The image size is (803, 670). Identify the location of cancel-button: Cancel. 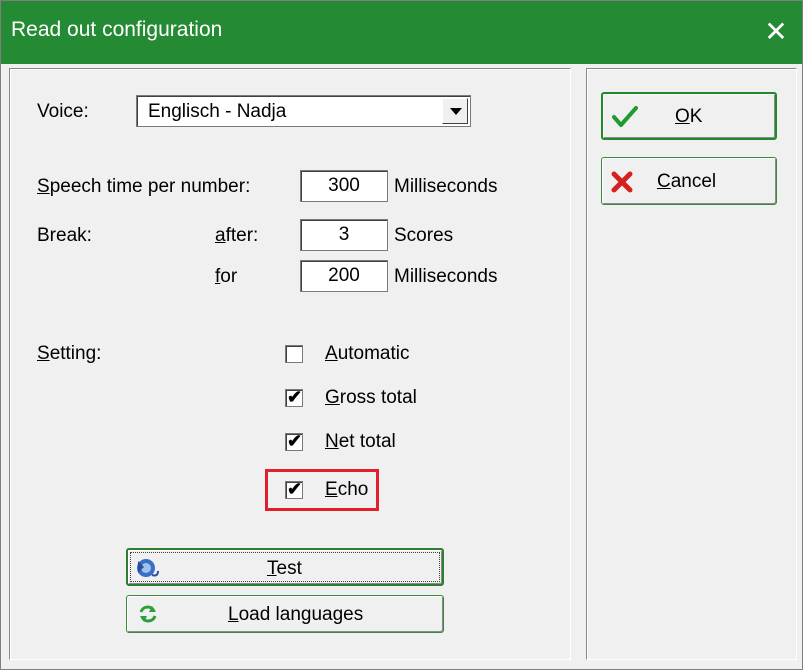
(689, 181).